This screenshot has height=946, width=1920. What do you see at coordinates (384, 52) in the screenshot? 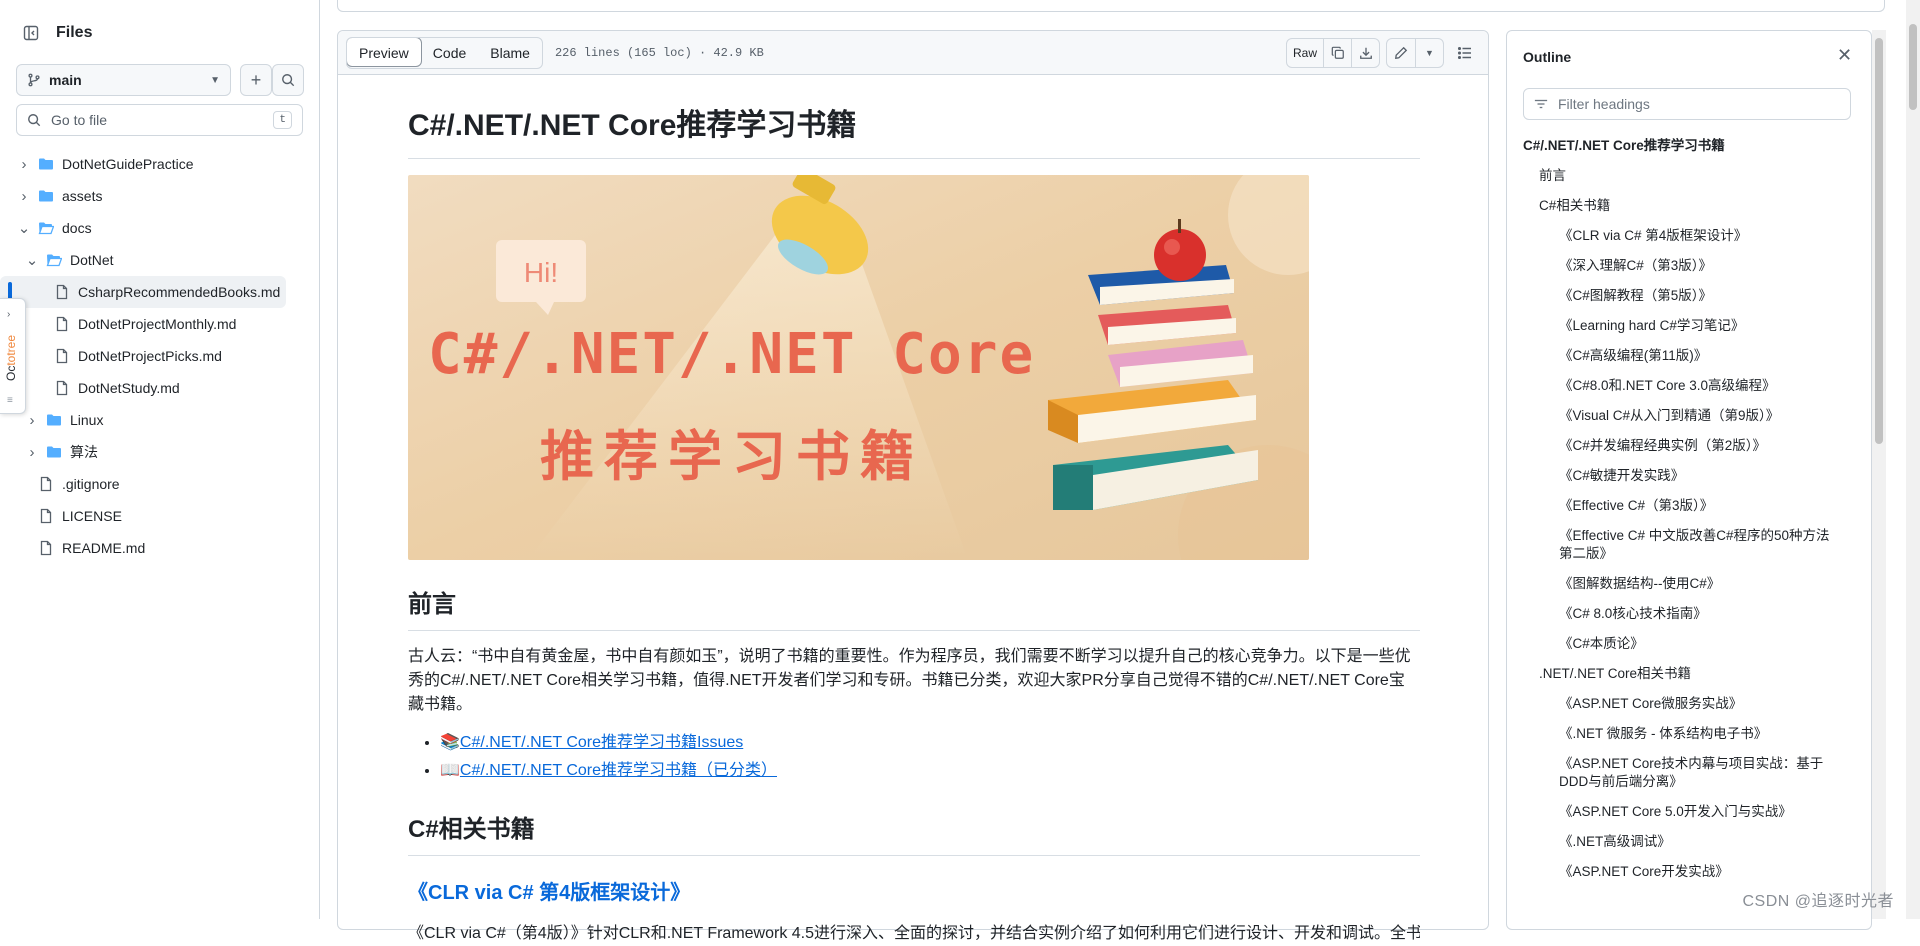
I see `tab-preview: Preview` at bounding box center [384, 52].